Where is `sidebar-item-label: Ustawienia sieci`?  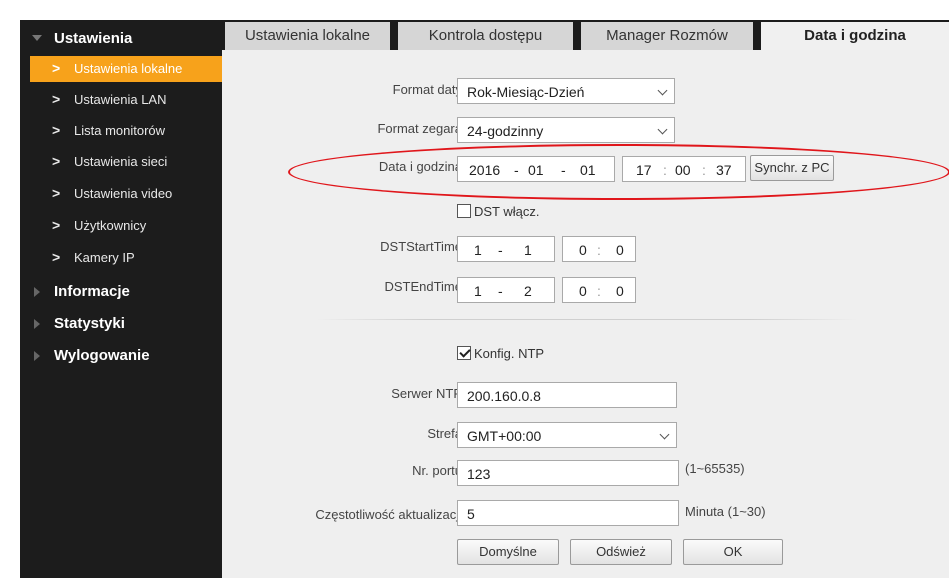 sidebar-item-label: Ustawienia sieci is located at coordinates (121, 161).